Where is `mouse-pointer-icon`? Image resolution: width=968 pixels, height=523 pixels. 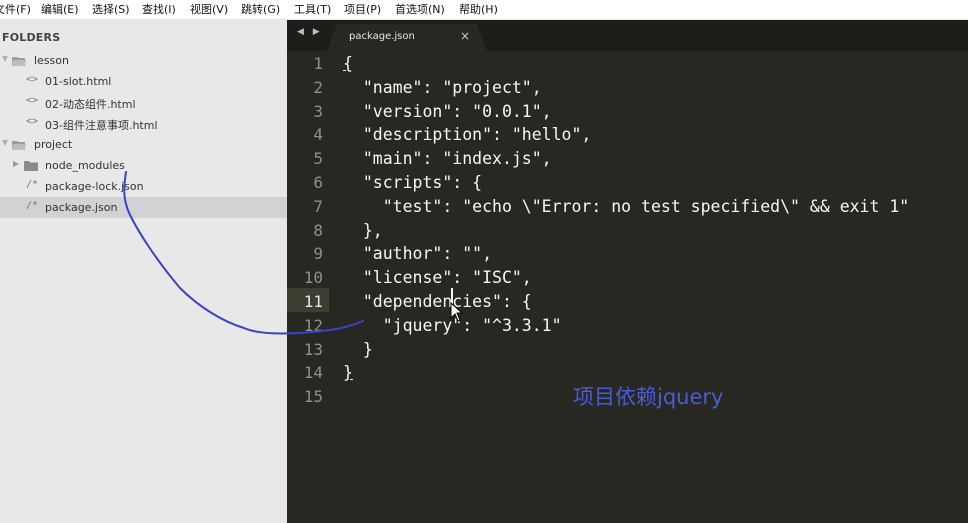 mouse-pointer-icon is located at coordinates (457, 312).